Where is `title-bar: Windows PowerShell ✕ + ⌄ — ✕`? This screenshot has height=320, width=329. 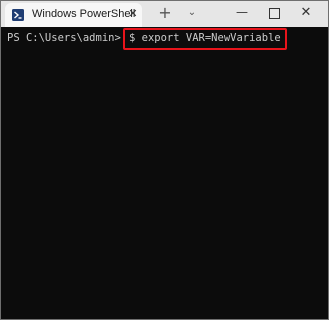
title-bar: Windows PowerShell ✕ + ⌄ — ✕ is located at coordinates (164, 14).